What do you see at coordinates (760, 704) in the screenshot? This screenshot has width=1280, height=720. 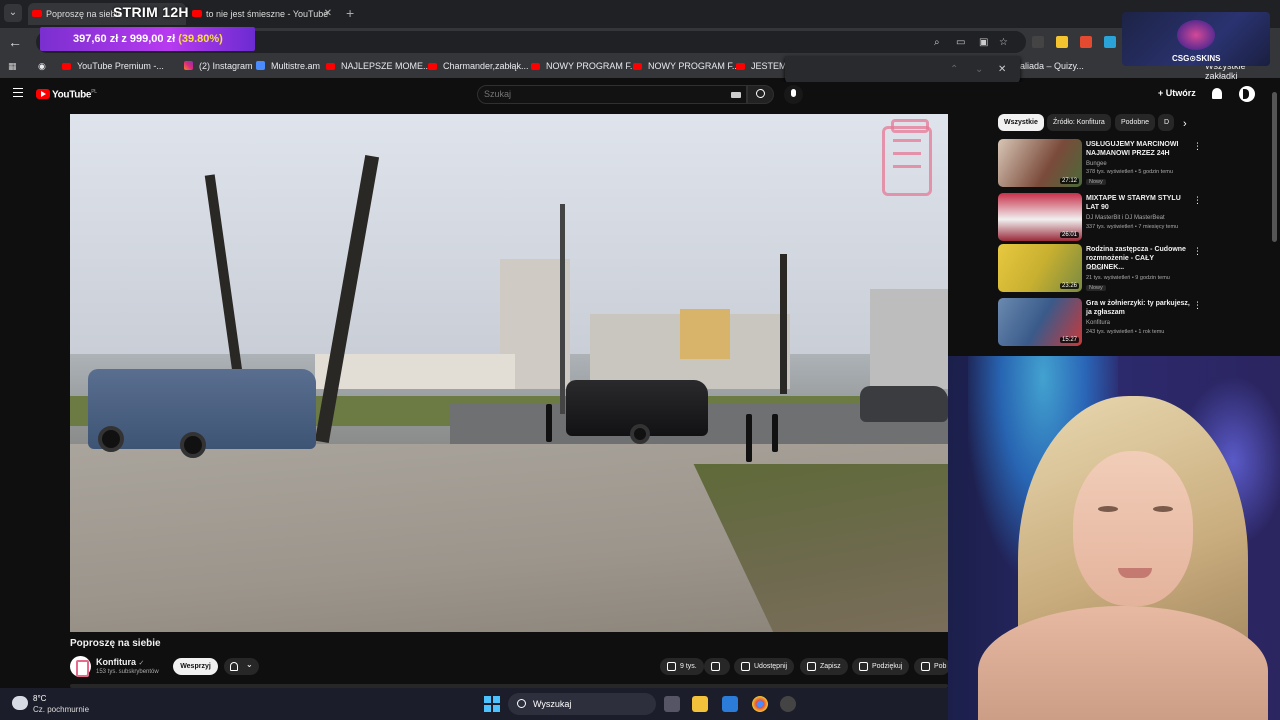 I see `chrome-taskbar-icon` at bounding box center [760, 704].